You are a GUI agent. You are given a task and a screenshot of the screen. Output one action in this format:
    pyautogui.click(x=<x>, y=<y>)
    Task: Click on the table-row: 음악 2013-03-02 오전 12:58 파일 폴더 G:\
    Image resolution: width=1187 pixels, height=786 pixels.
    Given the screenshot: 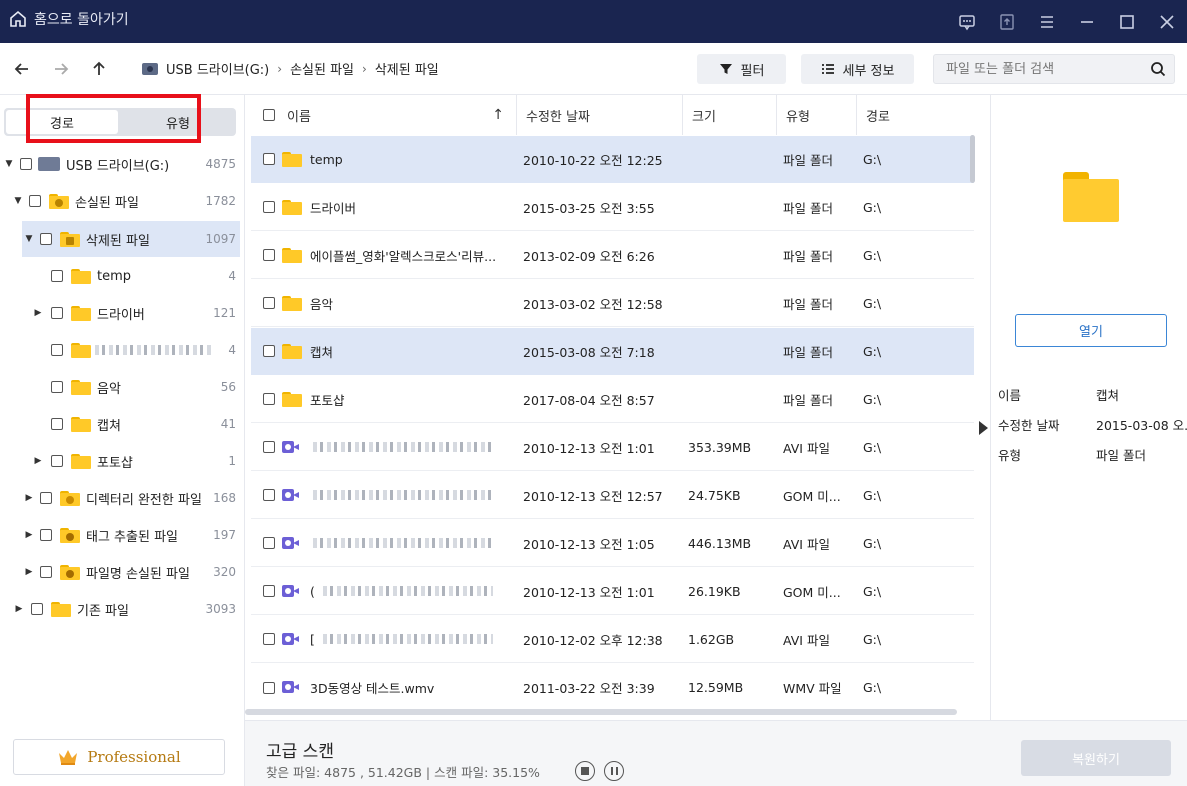 What is the action you would take?
    pyautogui.click(x=612, y=303)
    